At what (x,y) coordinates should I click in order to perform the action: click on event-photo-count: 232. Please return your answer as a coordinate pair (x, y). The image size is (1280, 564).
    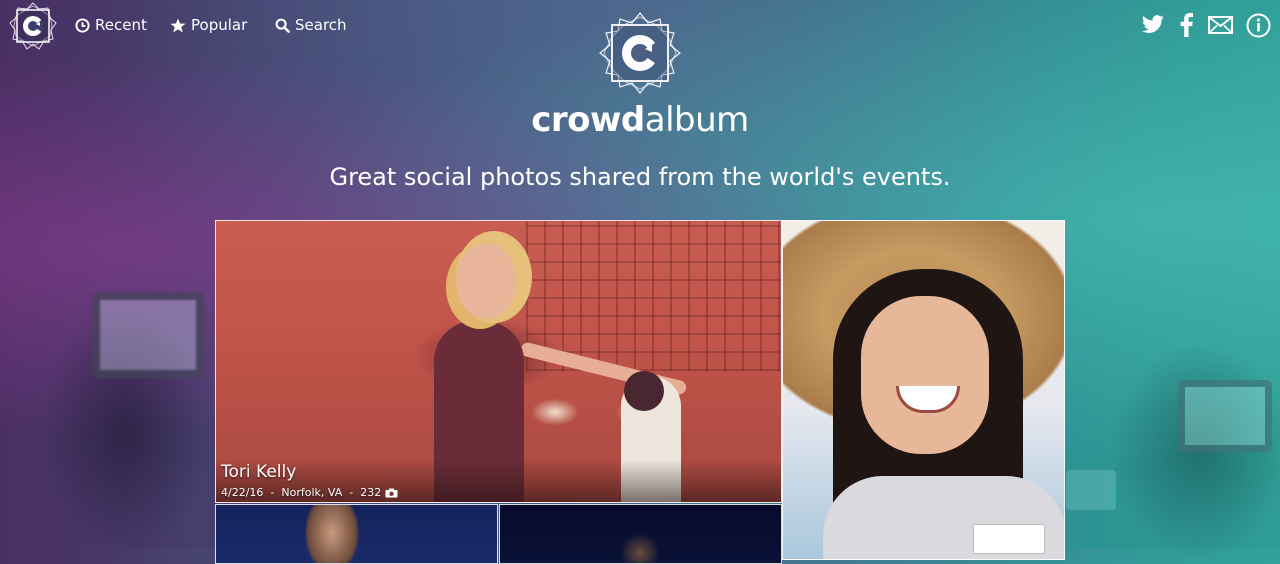
    Looking at the image, I should click on (371, 492).